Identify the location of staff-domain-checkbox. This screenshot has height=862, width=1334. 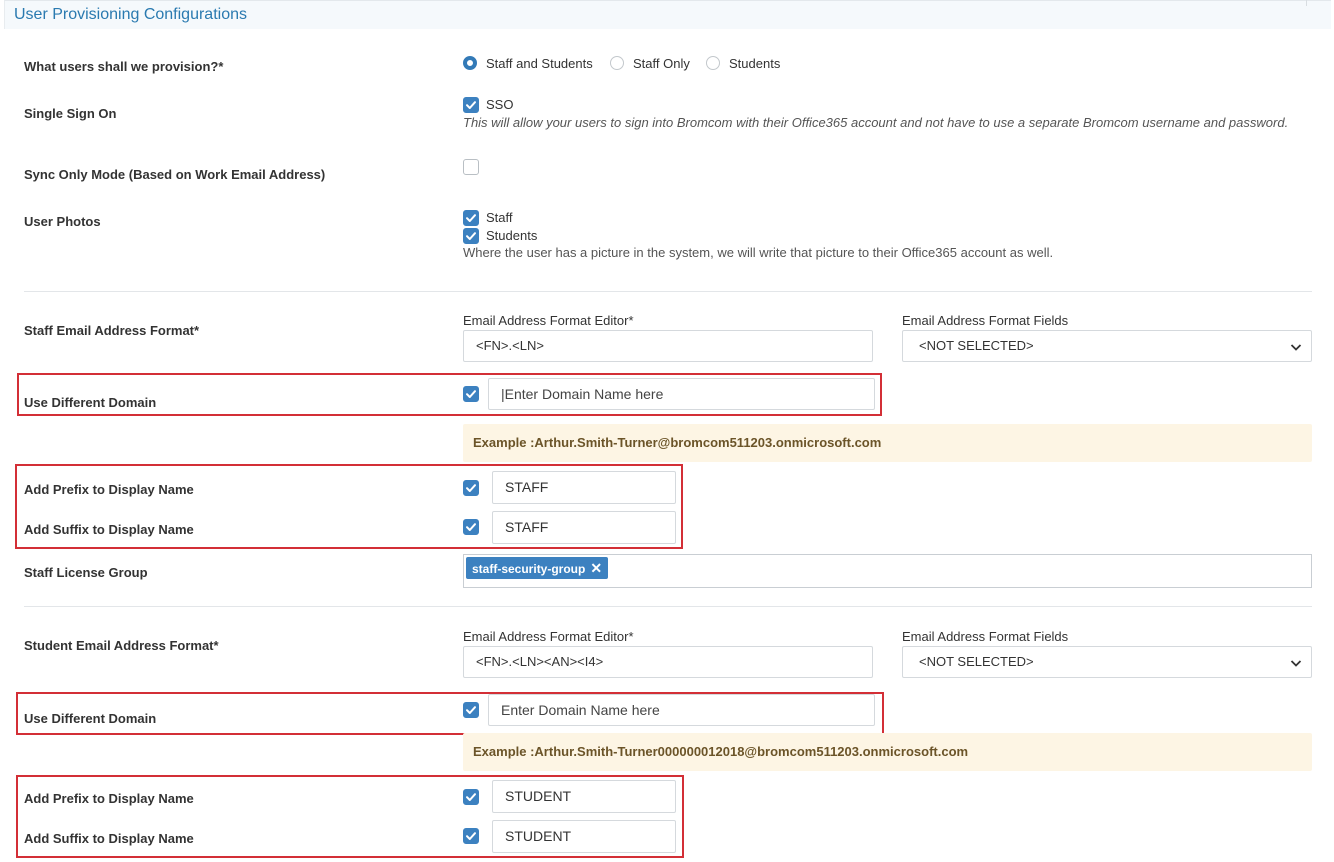
(471, 394).